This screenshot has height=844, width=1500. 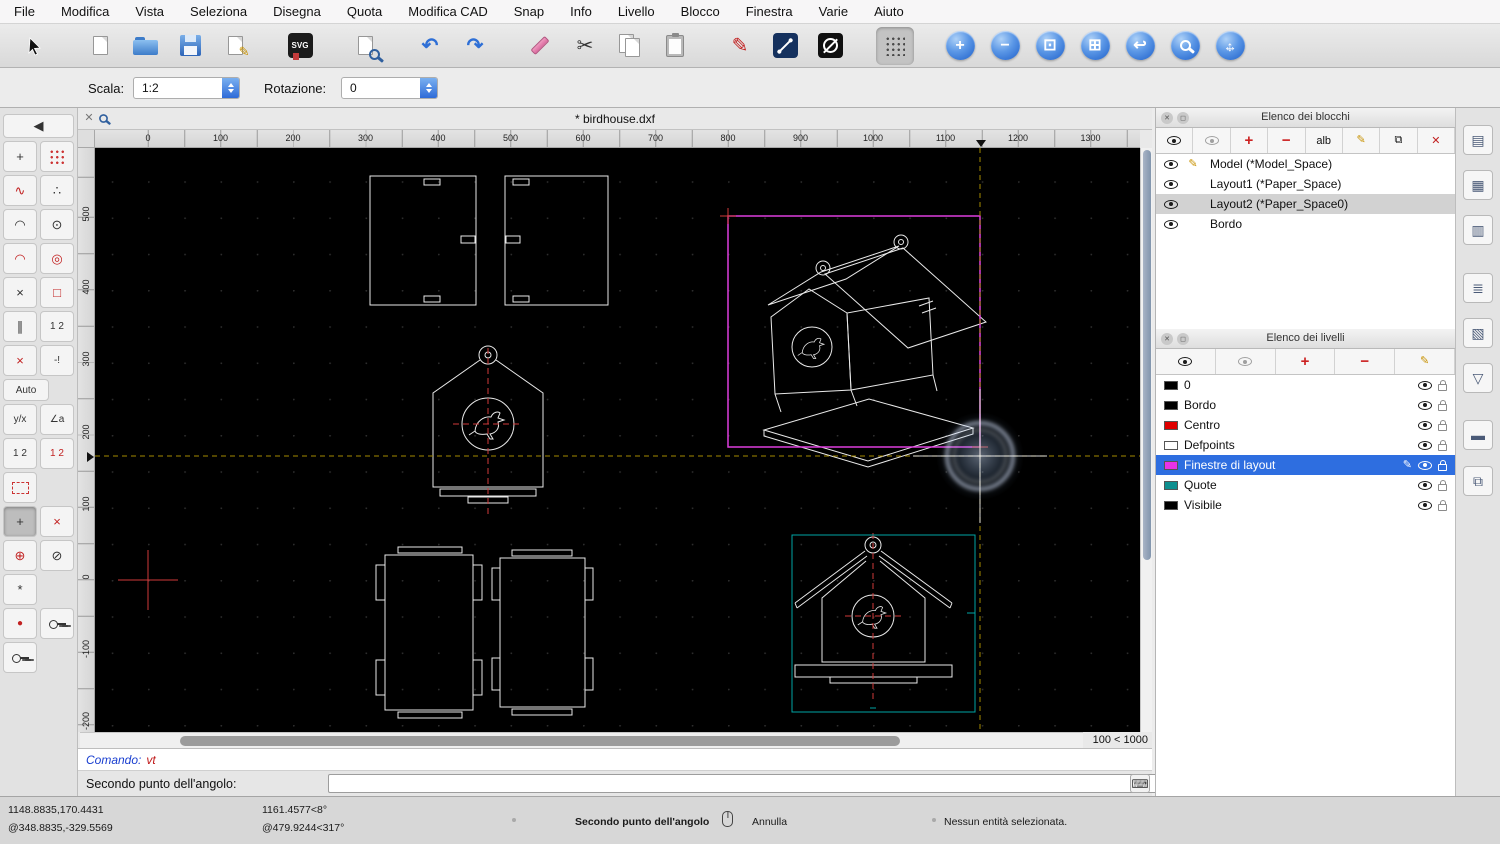 What do you see at coordinates (20, 292) in the screenshot?
I see `intersection-snap-button: ×` at bounding box center [20, 292].